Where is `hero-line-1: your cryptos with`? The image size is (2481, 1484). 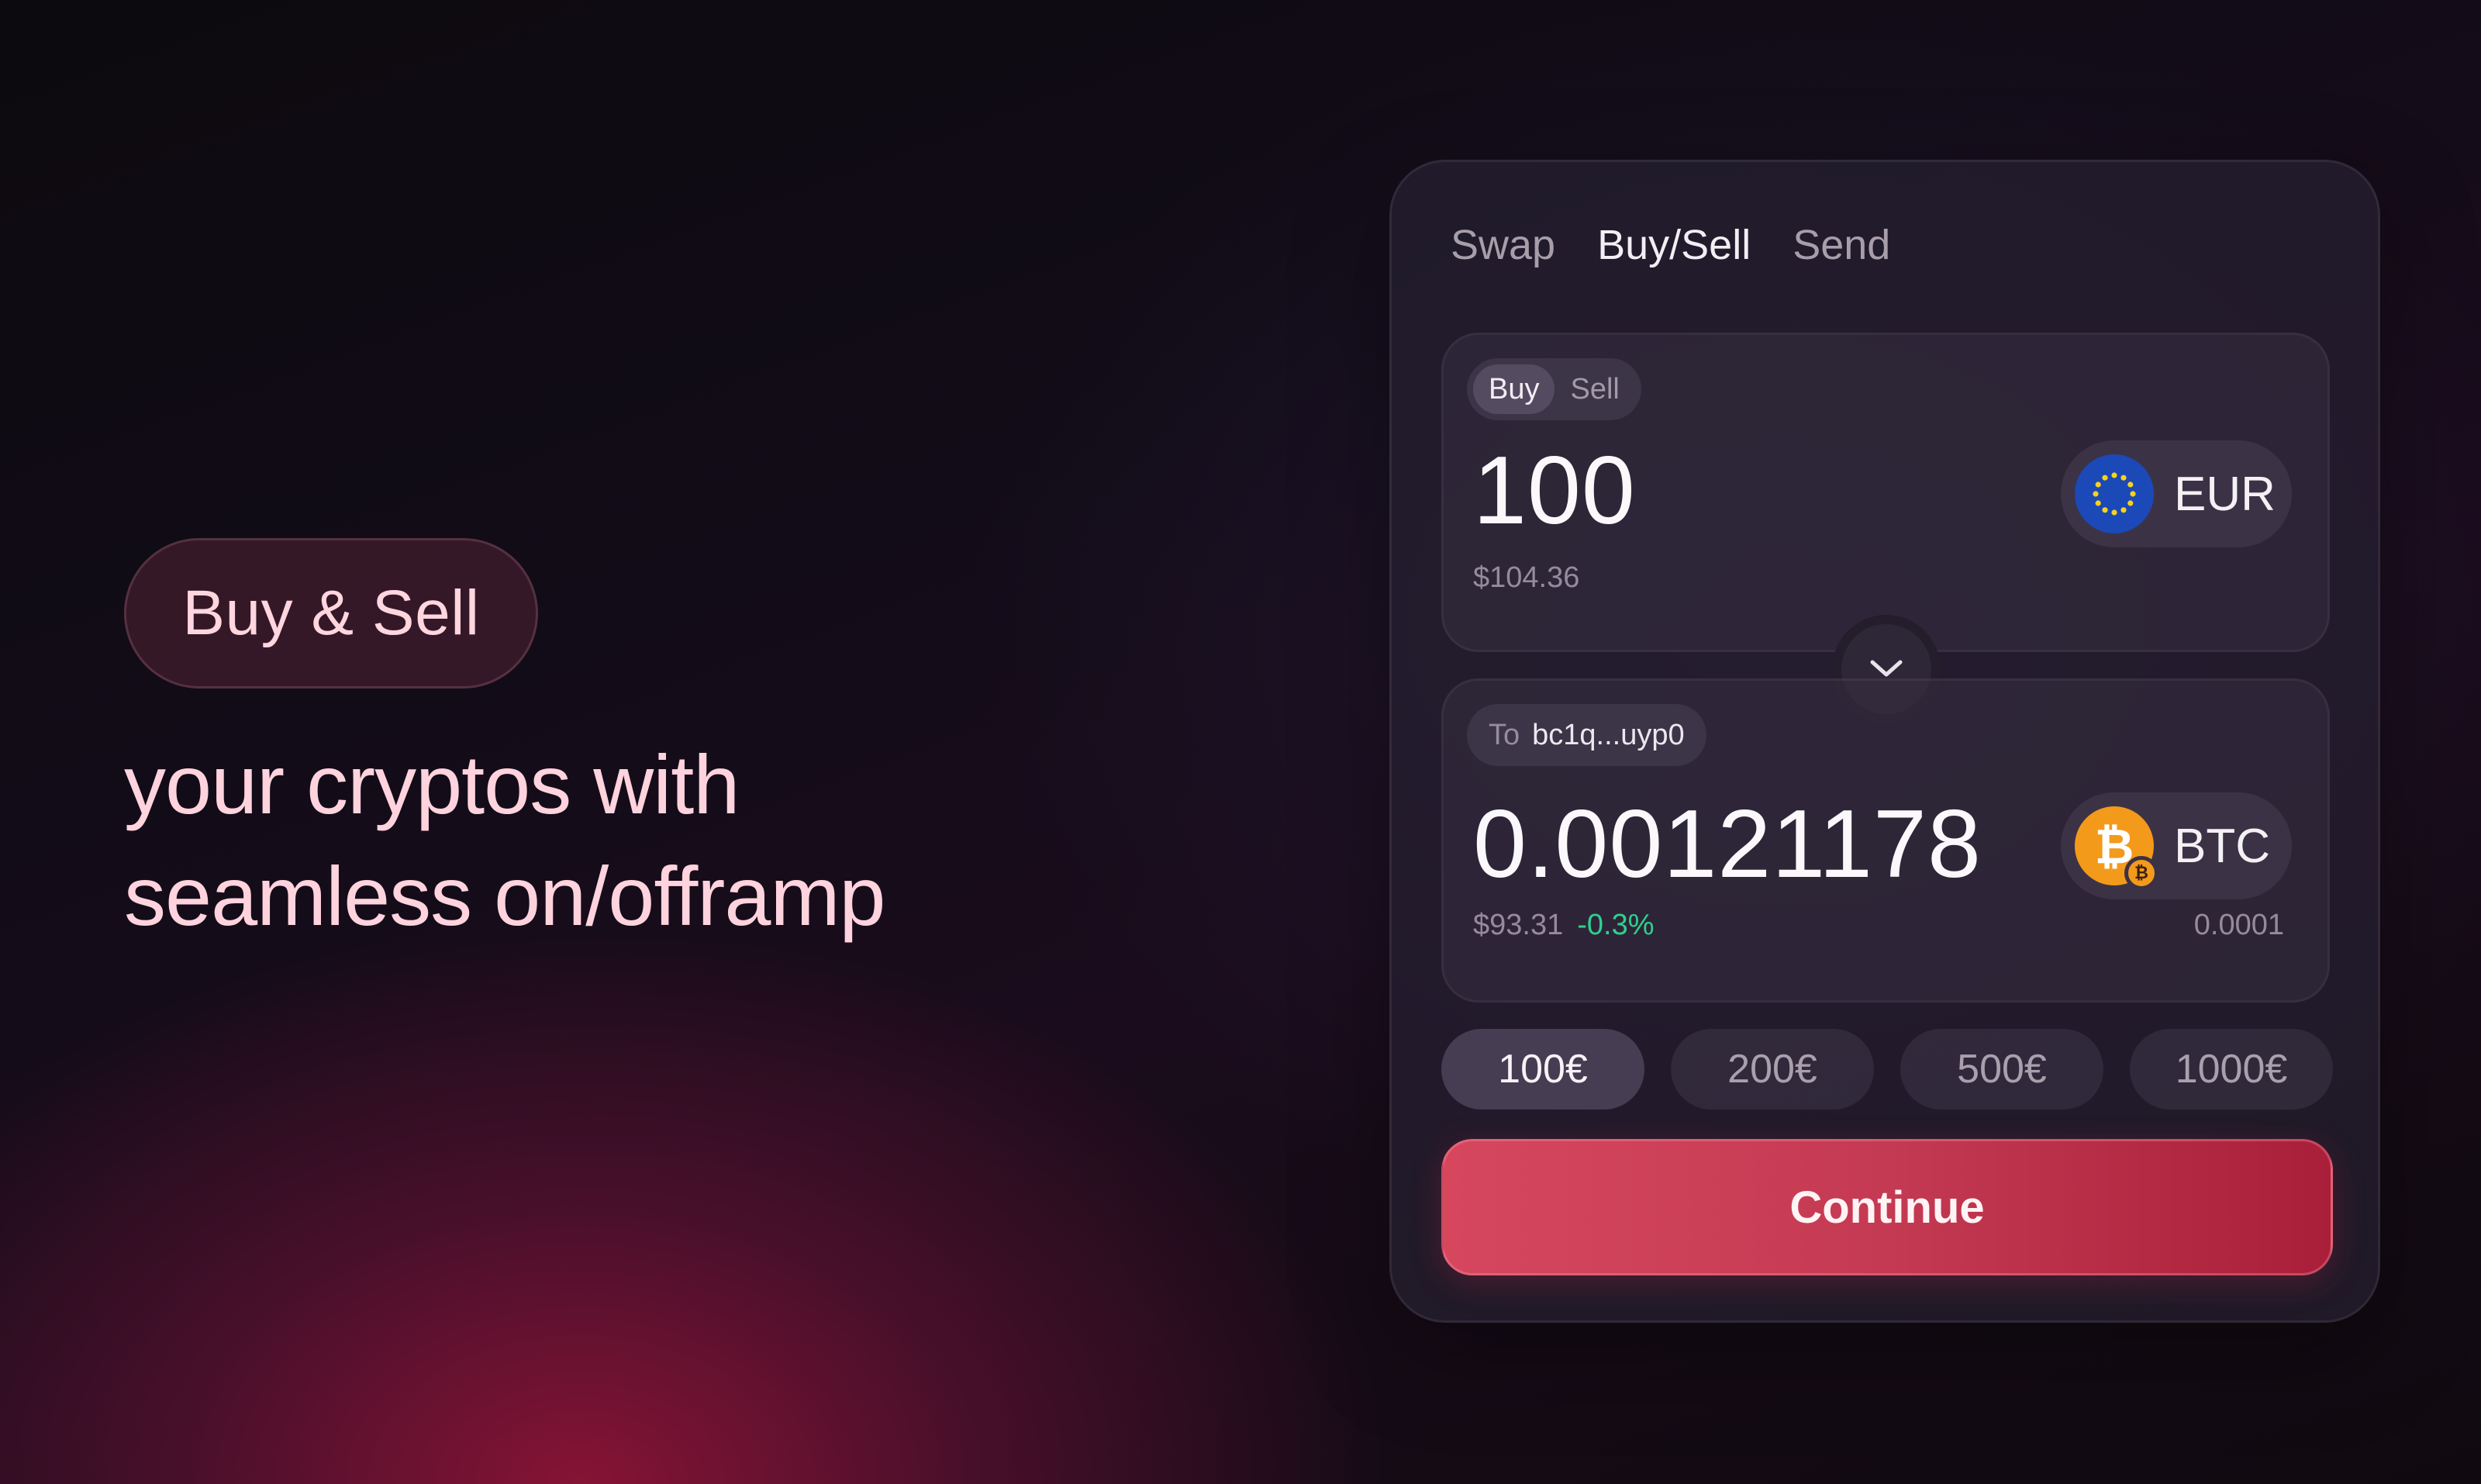
hero-line-1: your cryptos with is located at coordinates (432, 784).